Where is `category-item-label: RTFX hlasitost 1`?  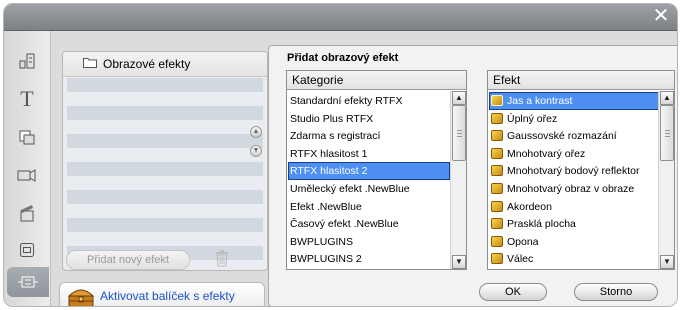 category-item-label: RTFX hlasitost 1 is located at coordinates (329, 153).